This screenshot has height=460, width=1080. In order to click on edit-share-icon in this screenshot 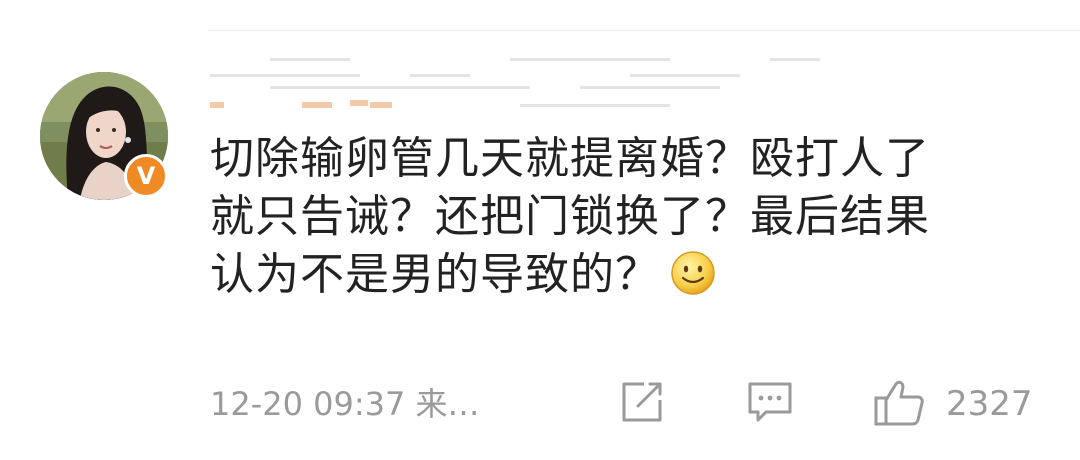, I will do `click(642, 402)`.